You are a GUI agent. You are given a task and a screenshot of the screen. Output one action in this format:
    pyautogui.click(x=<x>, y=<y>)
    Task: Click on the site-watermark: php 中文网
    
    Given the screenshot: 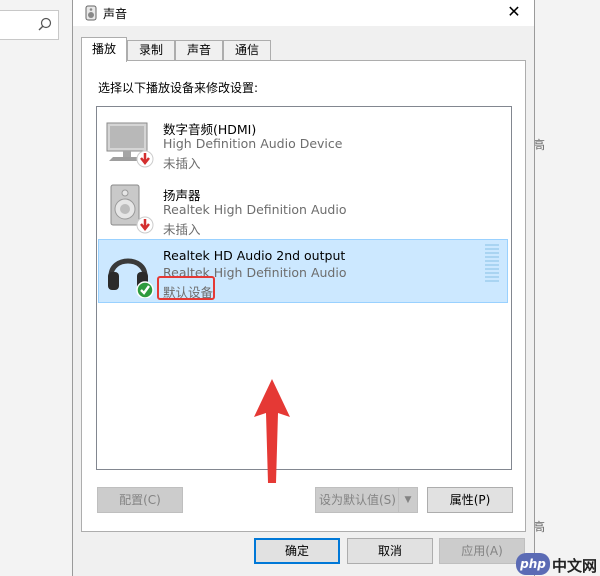 What is the action you would take?
    pyautogui.click(x=558, y=564)
    